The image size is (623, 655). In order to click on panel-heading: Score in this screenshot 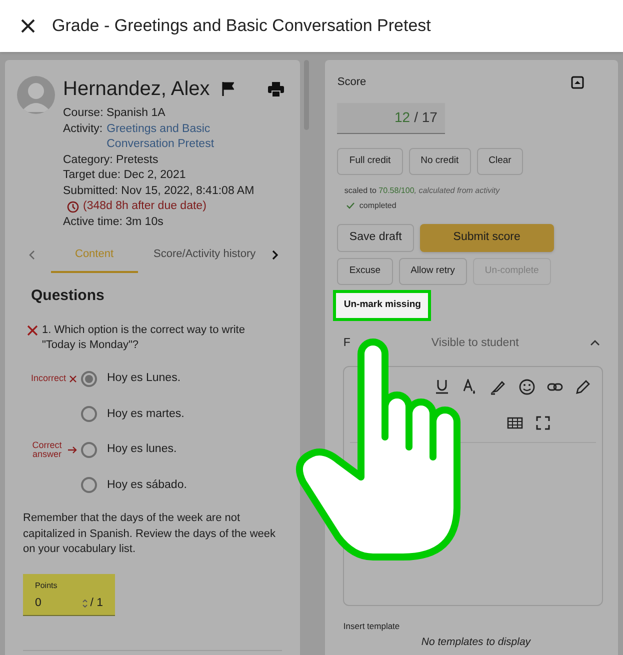, I will do `click(351, 82)`.